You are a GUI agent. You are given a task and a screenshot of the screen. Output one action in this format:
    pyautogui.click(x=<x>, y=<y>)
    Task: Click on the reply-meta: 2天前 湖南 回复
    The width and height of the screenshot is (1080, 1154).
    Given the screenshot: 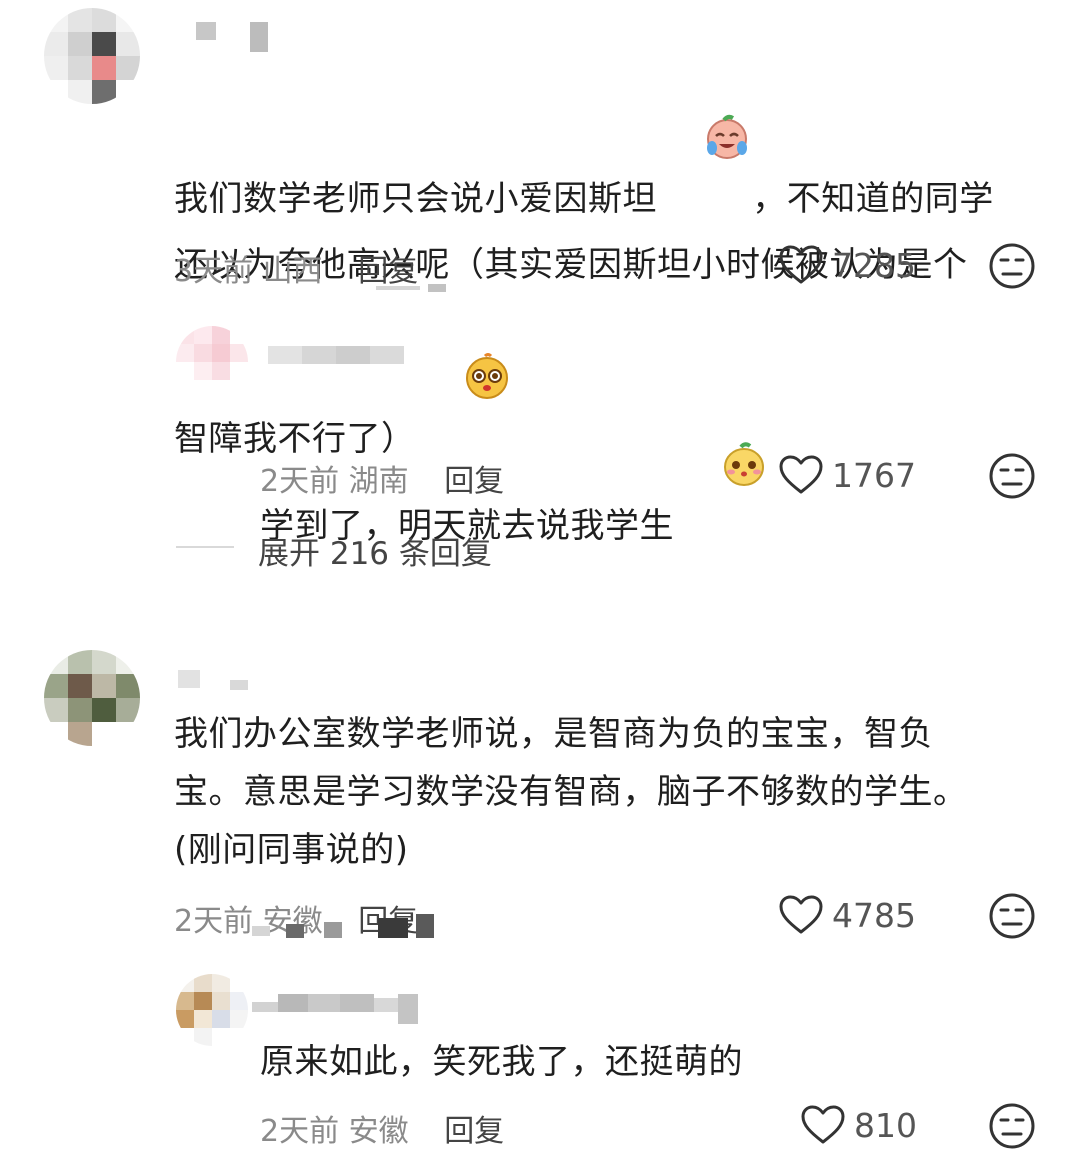 What is the action you would take?
    pyautogui.click(x=382, y=478)
    